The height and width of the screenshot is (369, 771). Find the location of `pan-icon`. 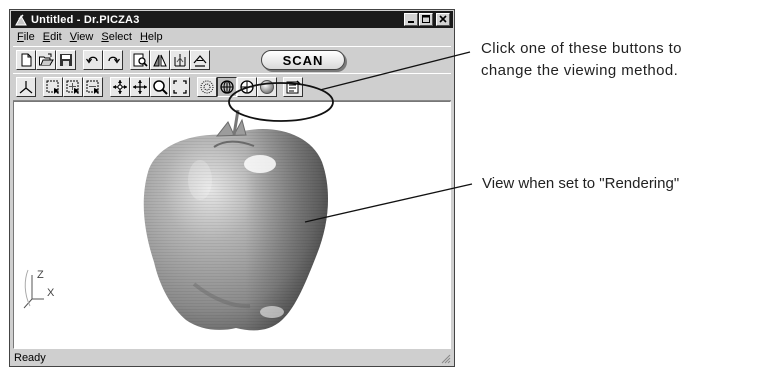

pan-icon is located at coordinates (140, 87).